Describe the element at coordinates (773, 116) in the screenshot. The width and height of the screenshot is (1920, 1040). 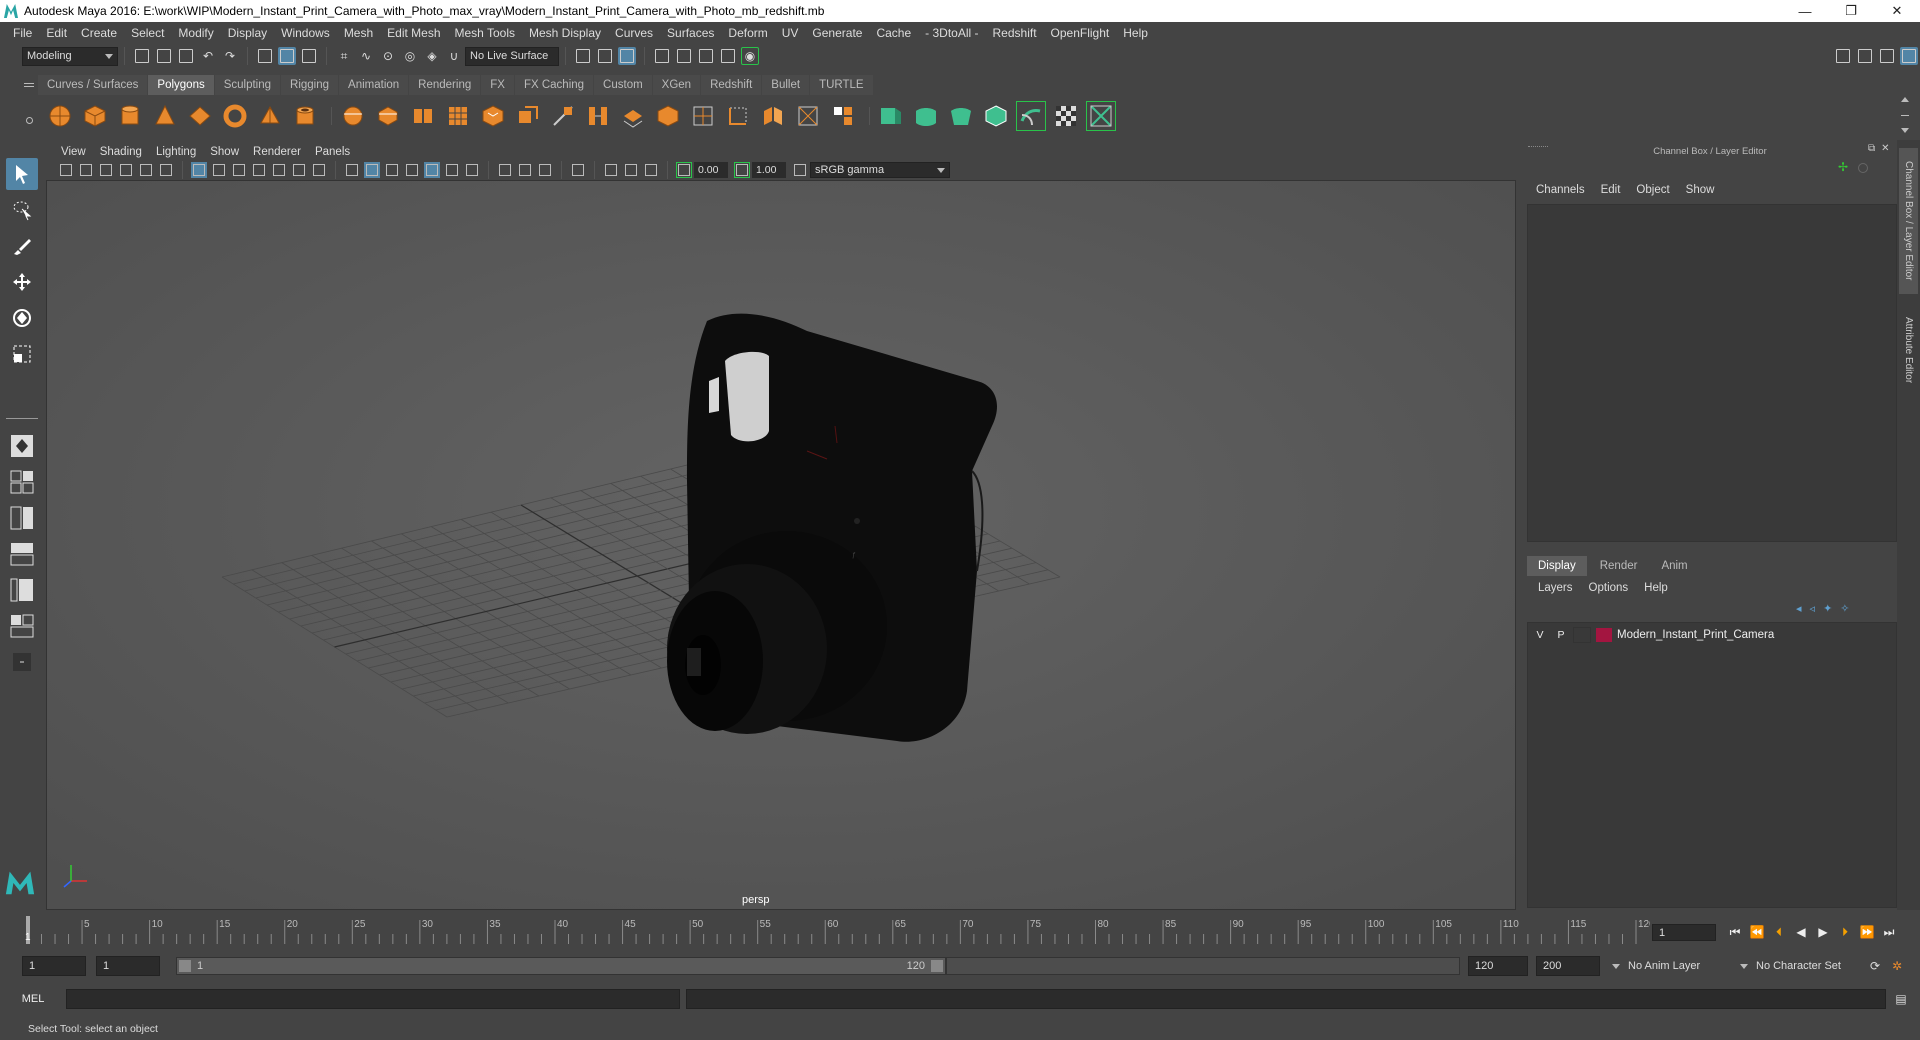
I see `mirror-icon` at that location.